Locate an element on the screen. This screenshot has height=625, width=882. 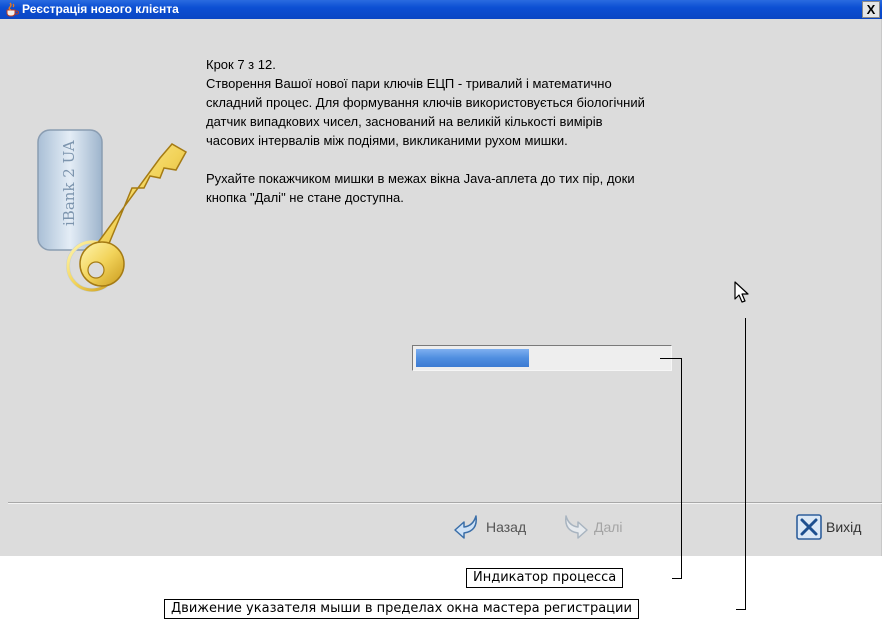
window-title: Реєстрація нового клієнта is located at coordinates (100, 9).